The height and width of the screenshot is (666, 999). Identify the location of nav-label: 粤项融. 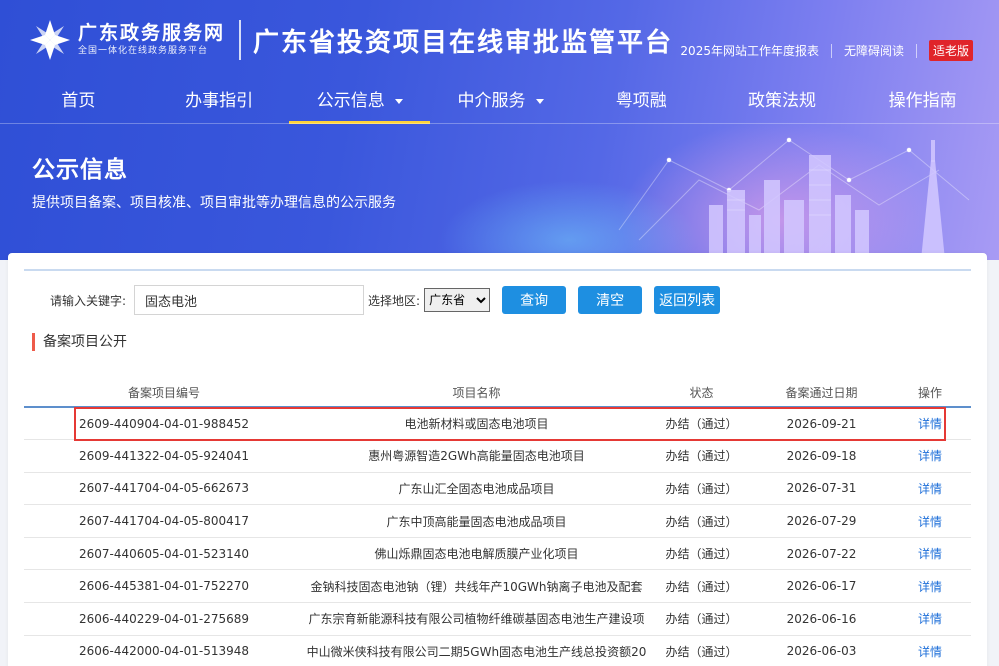
(641, 101).